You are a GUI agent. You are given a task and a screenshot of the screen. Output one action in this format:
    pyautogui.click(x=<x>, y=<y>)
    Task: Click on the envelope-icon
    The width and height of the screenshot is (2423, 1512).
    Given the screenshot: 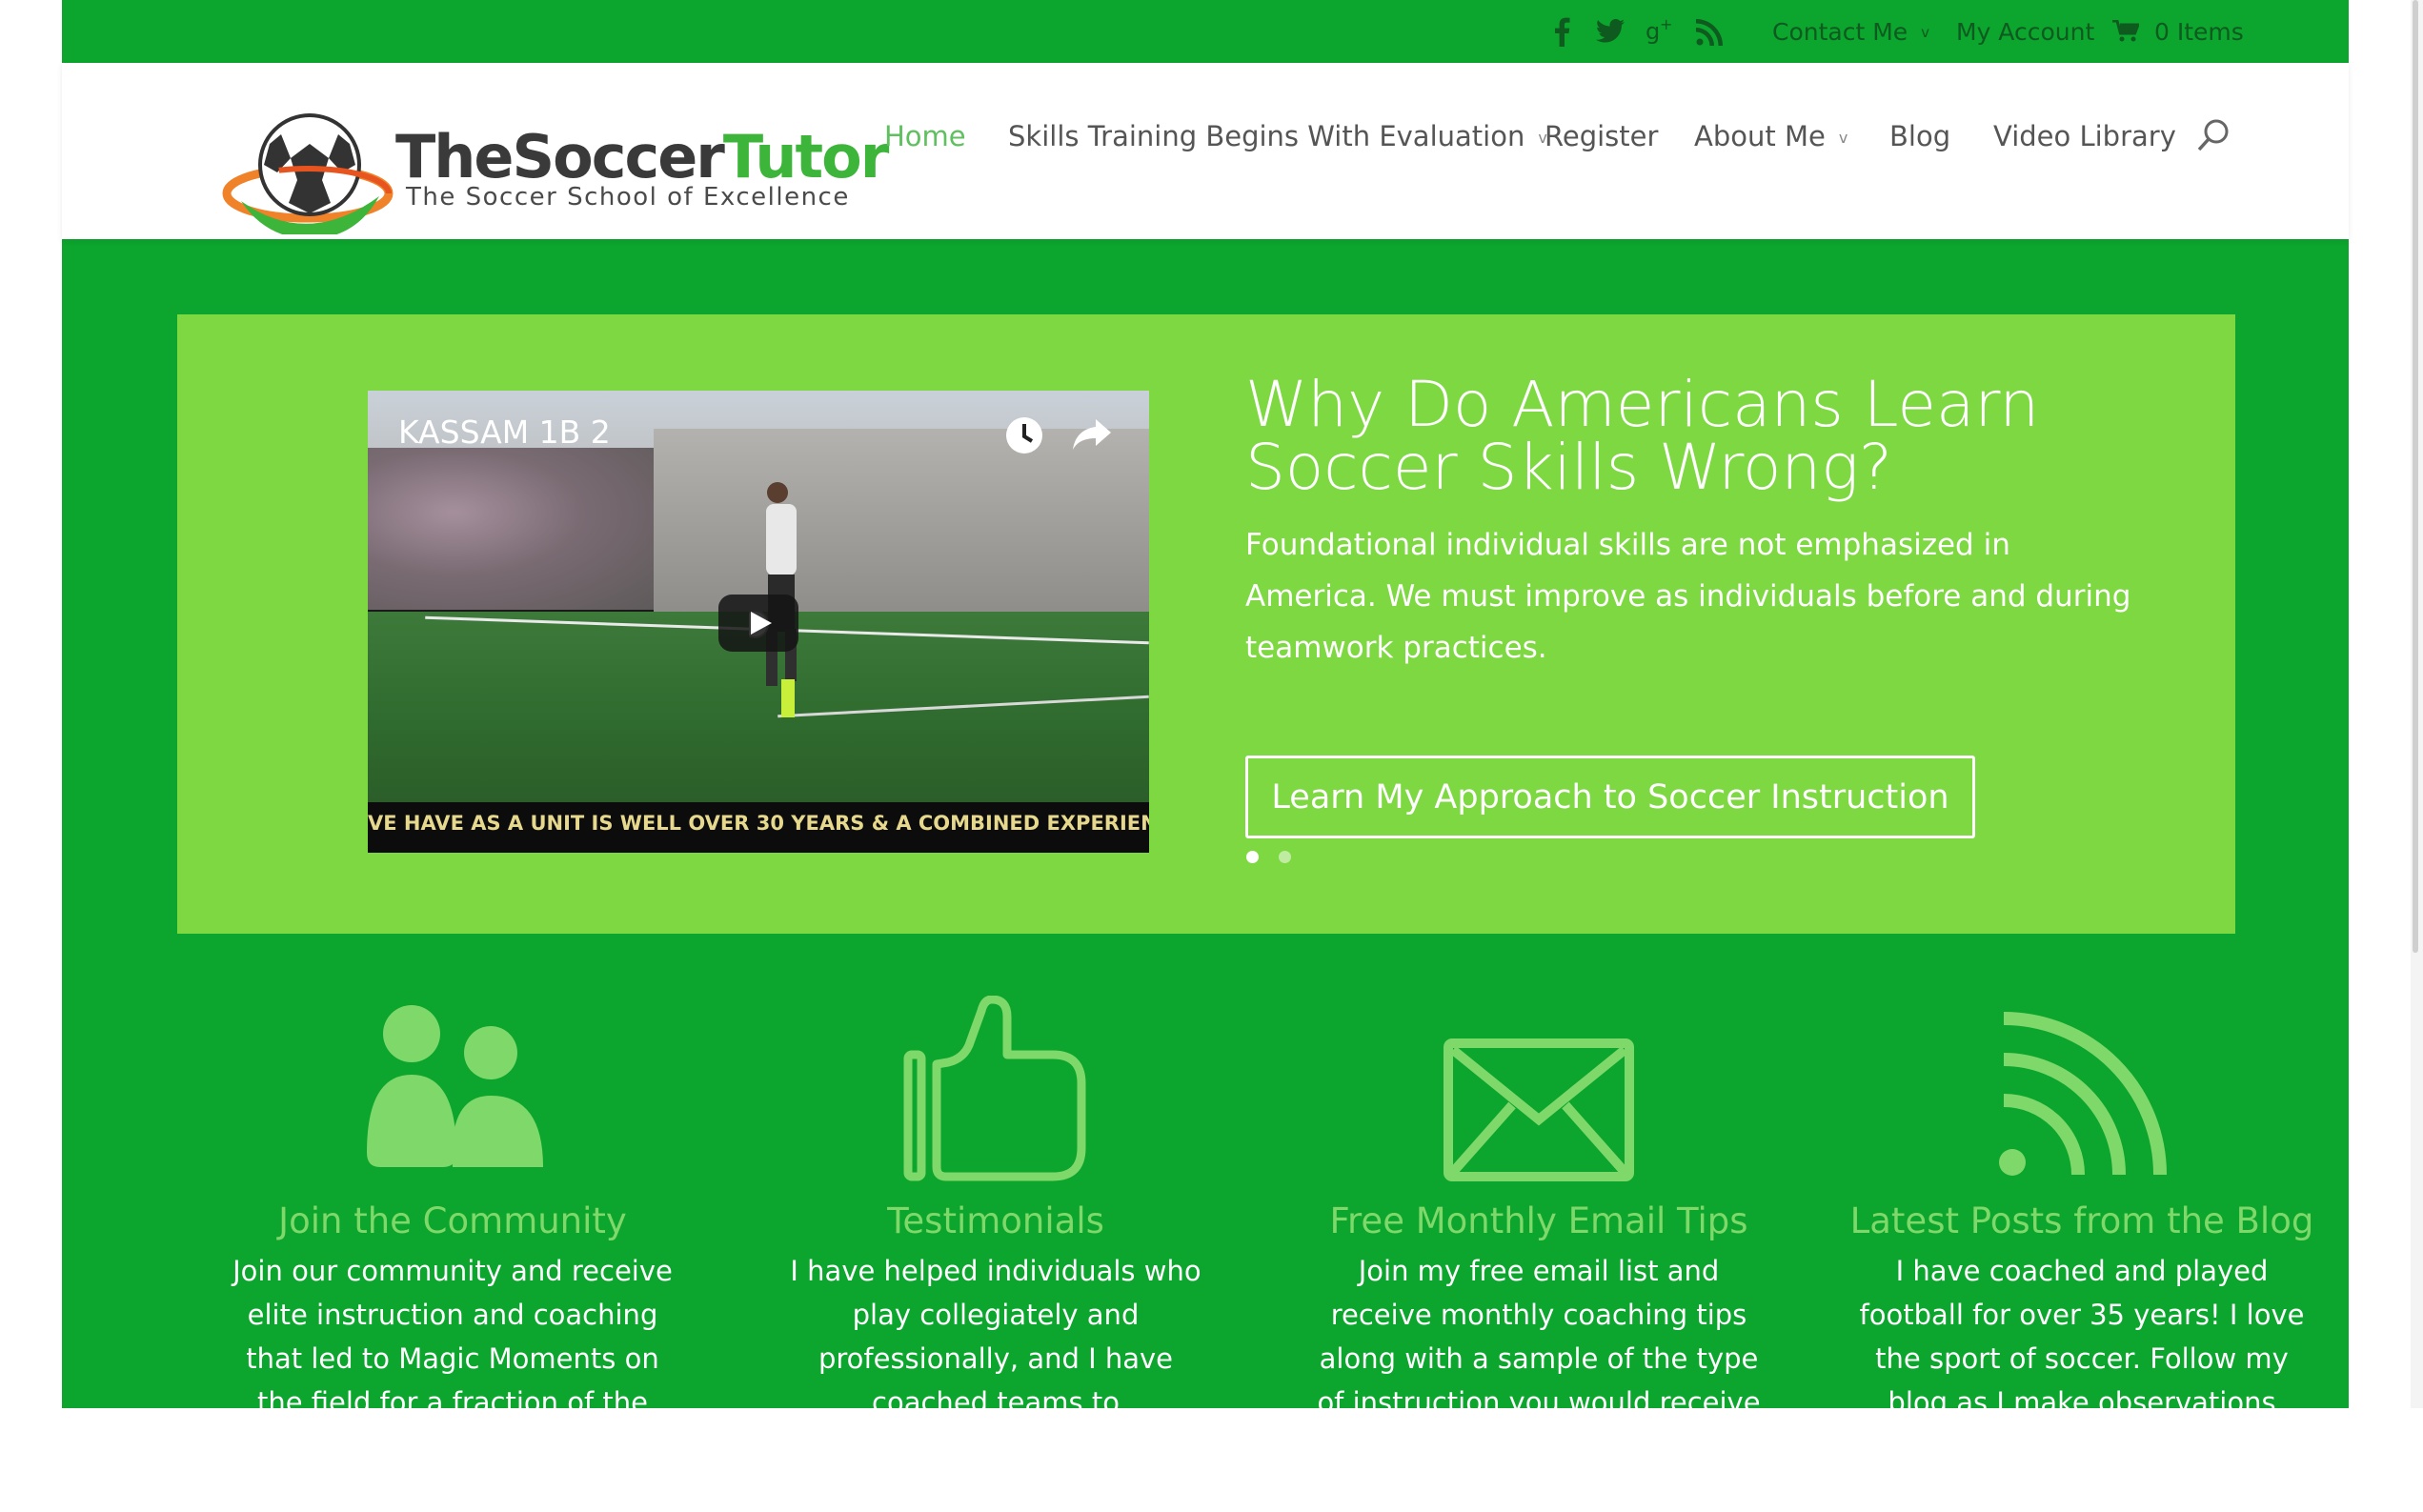 What is the action you would take?
    pyautogui.click(x=1539, y=1086)
    